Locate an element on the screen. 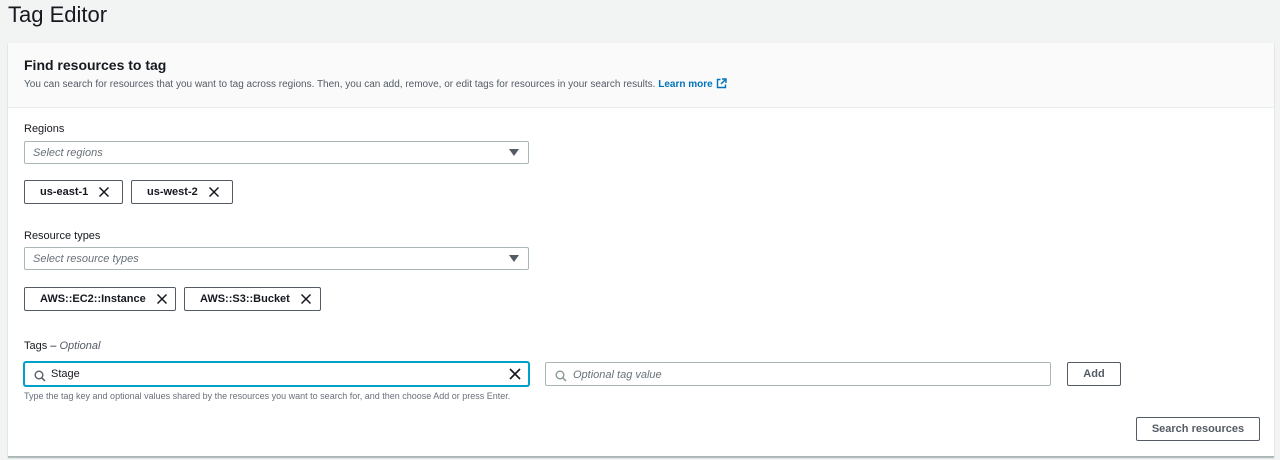  panel-title: Find resources to tag is located at coordinates (95, 65).